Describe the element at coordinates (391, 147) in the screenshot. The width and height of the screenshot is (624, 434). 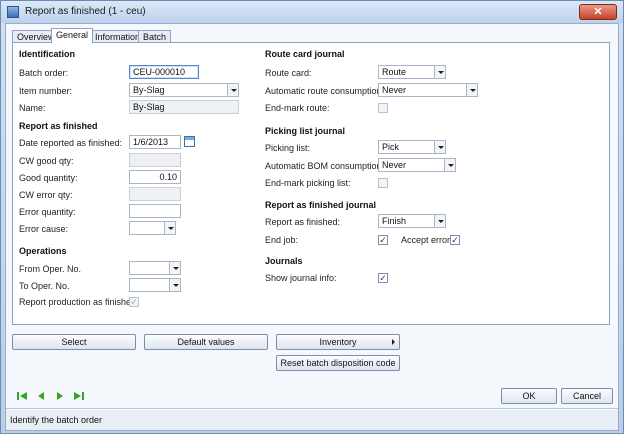
I see `picking-list-value: Pick` at that location.